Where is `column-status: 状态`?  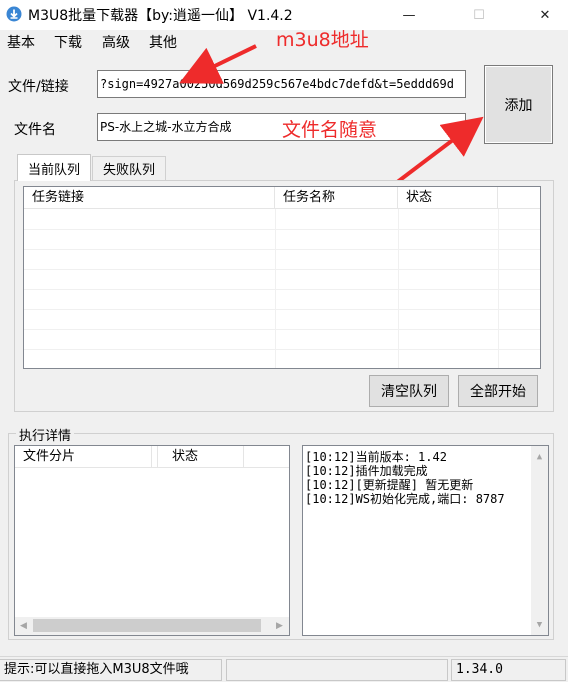 column-status: 状态 is located at coordinates (448, 198).